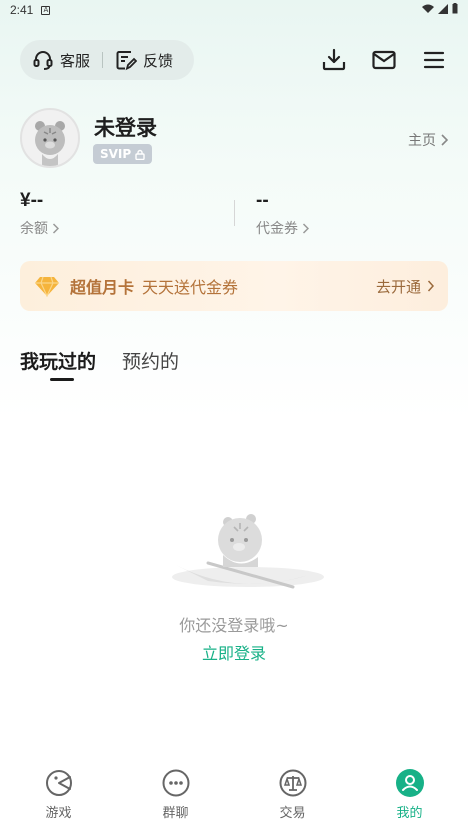  I want to click on voucher-link: 代金券, so click(282, 228).